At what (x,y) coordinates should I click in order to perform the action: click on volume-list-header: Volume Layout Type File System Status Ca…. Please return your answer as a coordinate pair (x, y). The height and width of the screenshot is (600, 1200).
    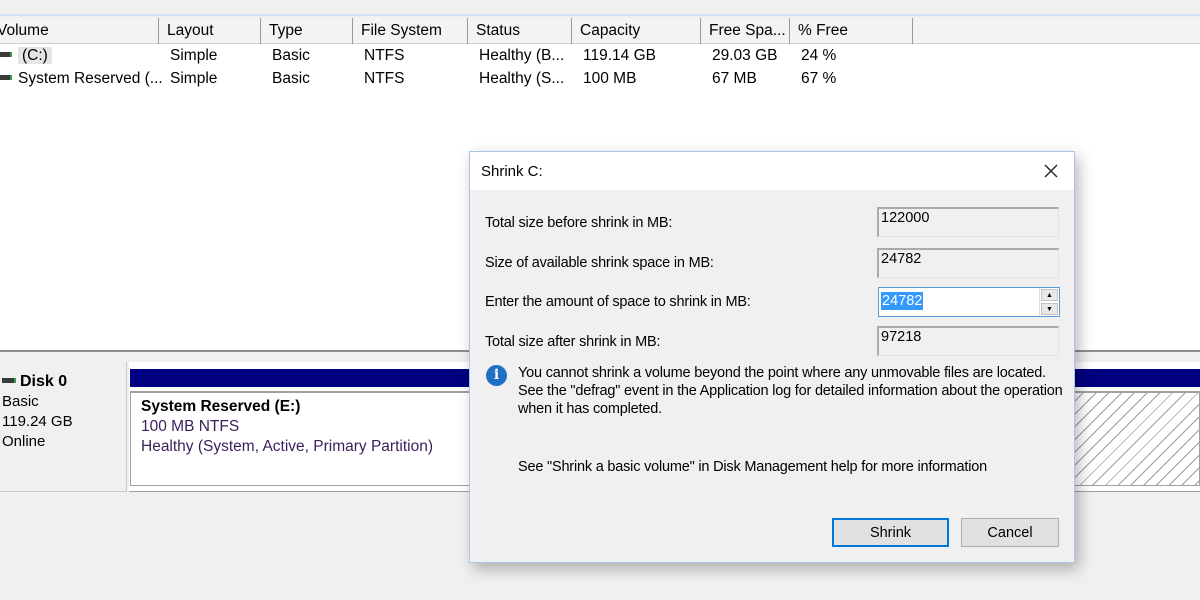
    Looking at the image, I should click on (600, 31).